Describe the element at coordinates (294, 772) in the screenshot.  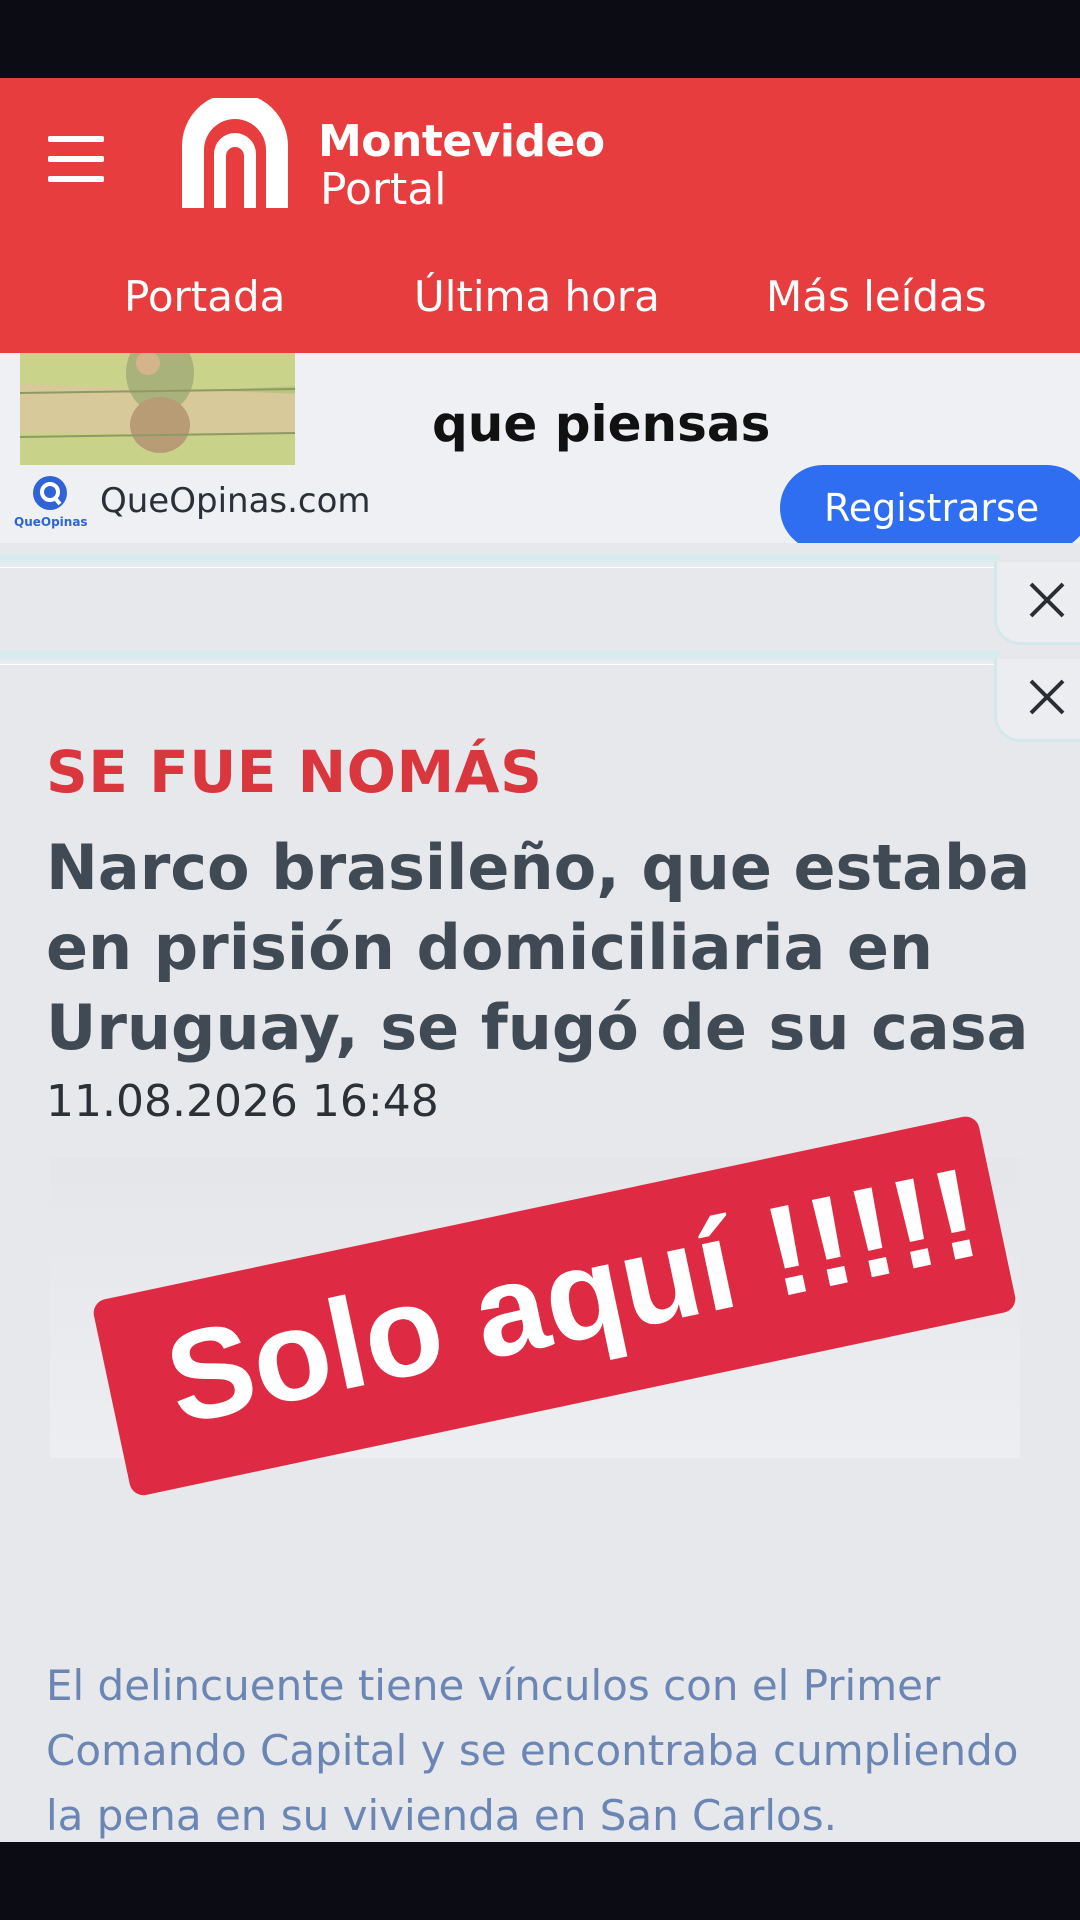
I see `article-kicker: SE FUE NOMÁS` at that location.